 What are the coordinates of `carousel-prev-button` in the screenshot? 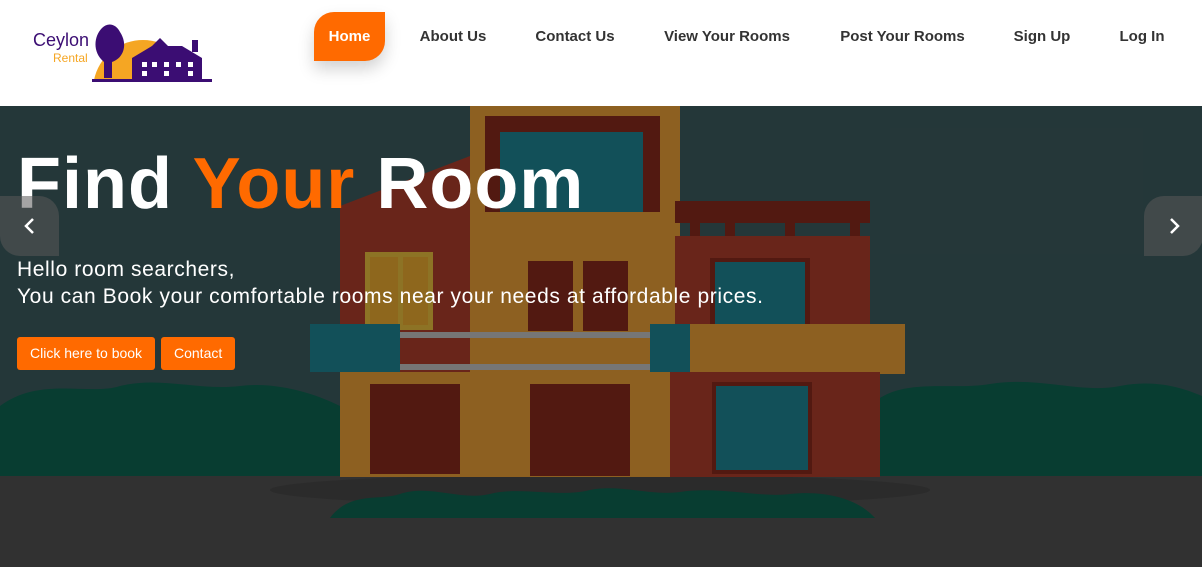 It's located at (29, 226).